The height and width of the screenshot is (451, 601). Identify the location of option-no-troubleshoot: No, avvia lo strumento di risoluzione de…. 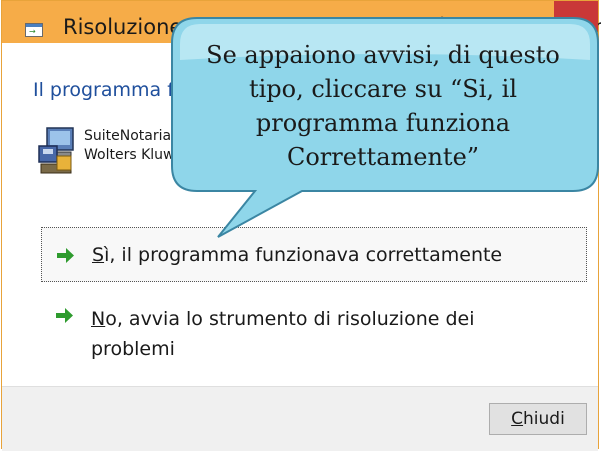
(314, 332).